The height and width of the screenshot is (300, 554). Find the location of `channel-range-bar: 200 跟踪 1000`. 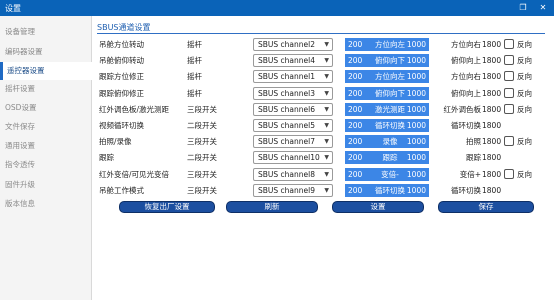

channel-range-bar: 200 跟踪 1000 is located at coordinates (387, 158).